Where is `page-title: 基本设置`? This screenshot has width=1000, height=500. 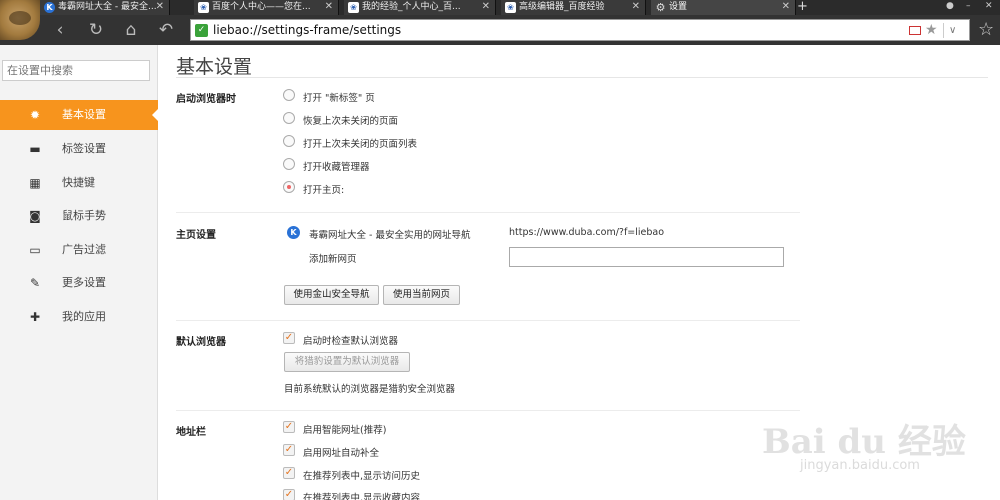 page-title: 基本设置 is located at coordinates (214, 67).